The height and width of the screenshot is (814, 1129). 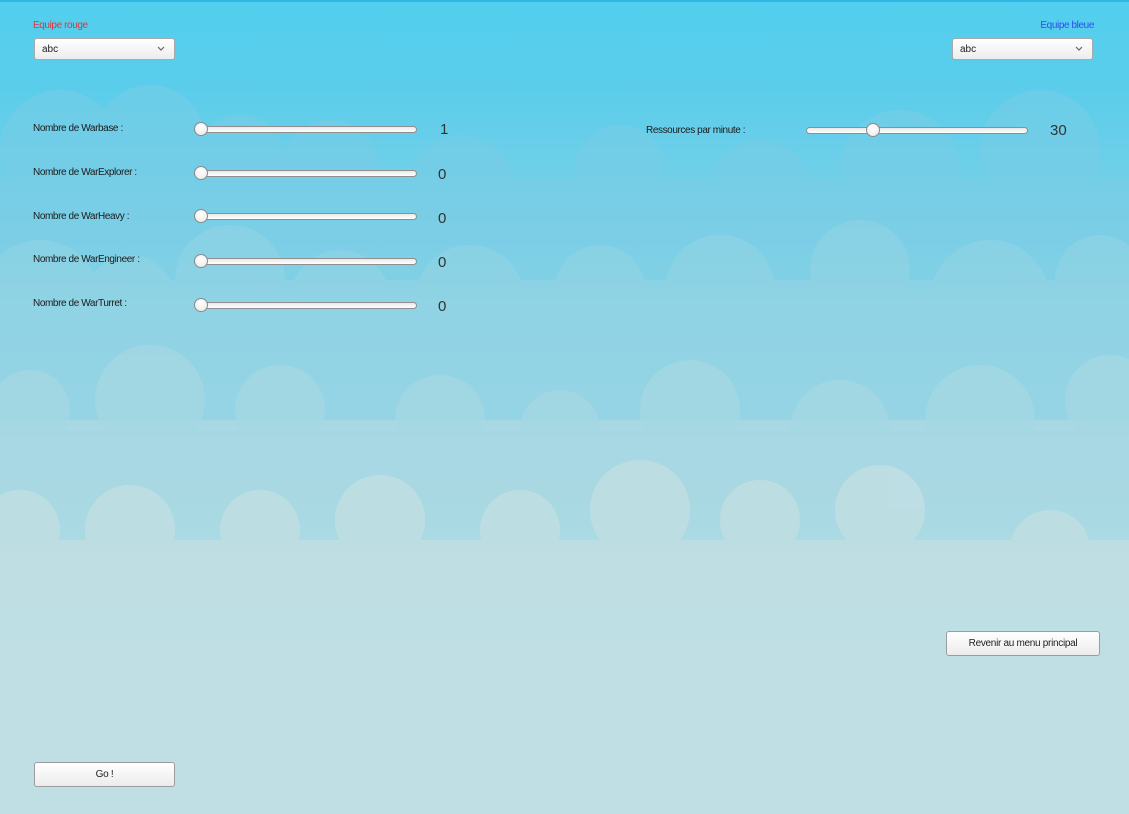 What do you see at coordinates (201, 129) in the screenshot?
I see `warbase-slider-thumb` at bounding box center [201, 129].